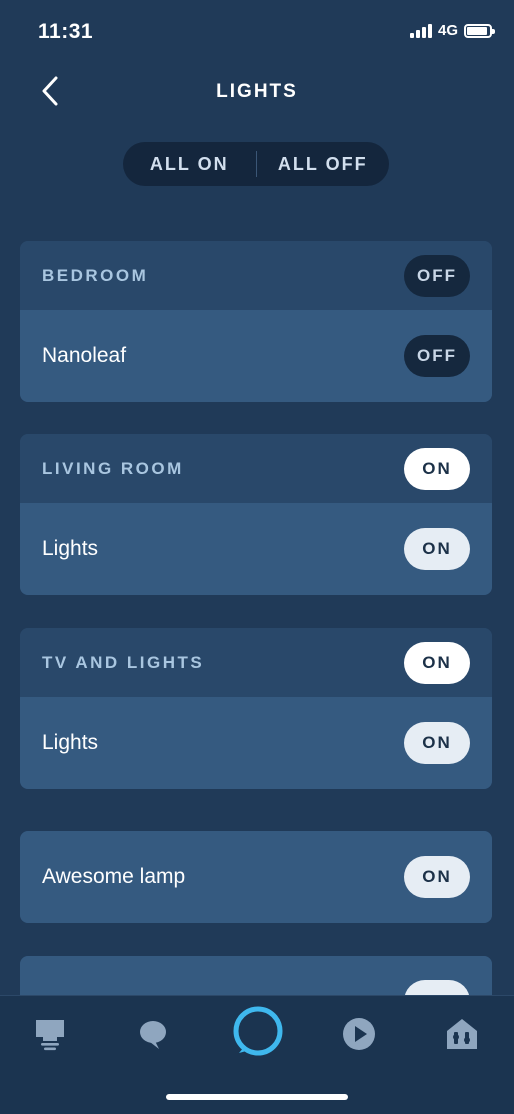 The image size is (514, 1114). Describe the element at coordinates (257, 1097) in the screenshot. I see `home-indicator` at that location.